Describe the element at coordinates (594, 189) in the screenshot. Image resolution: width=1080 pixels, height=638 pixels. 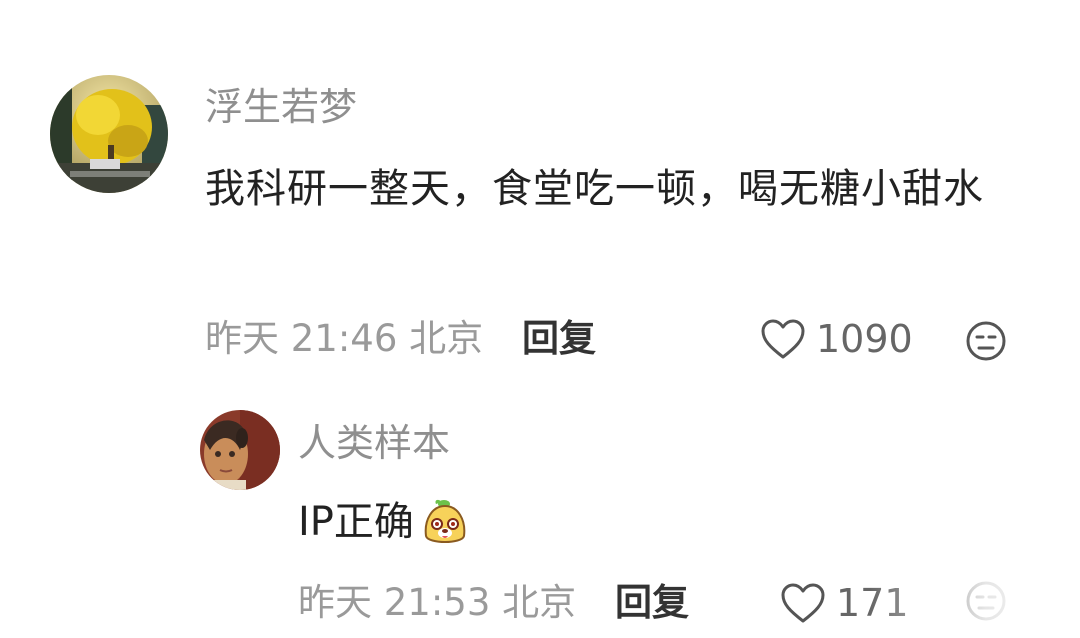
I see `comment-text: 我科研一整天，食堂吃一顿，喝无糖小甜水` at that location.